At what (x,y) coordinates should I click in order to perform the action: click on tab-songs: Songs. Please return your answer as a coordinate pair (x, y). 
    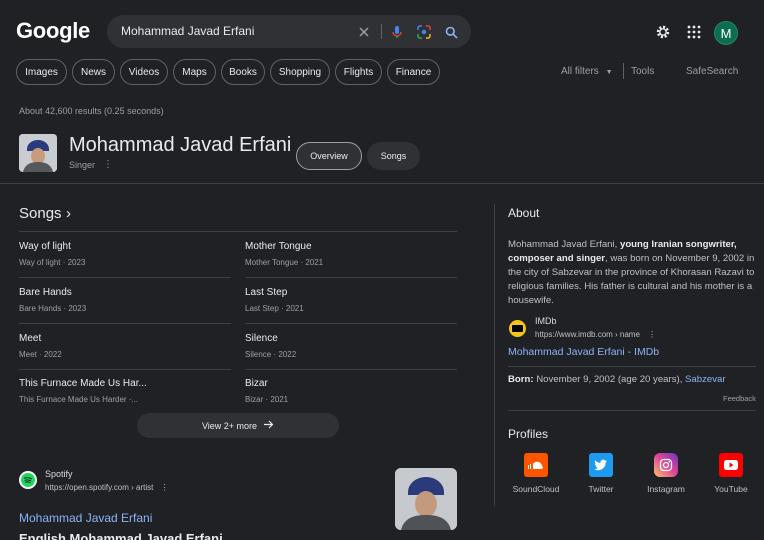
    Looking at the image, I should click on (393, 156).